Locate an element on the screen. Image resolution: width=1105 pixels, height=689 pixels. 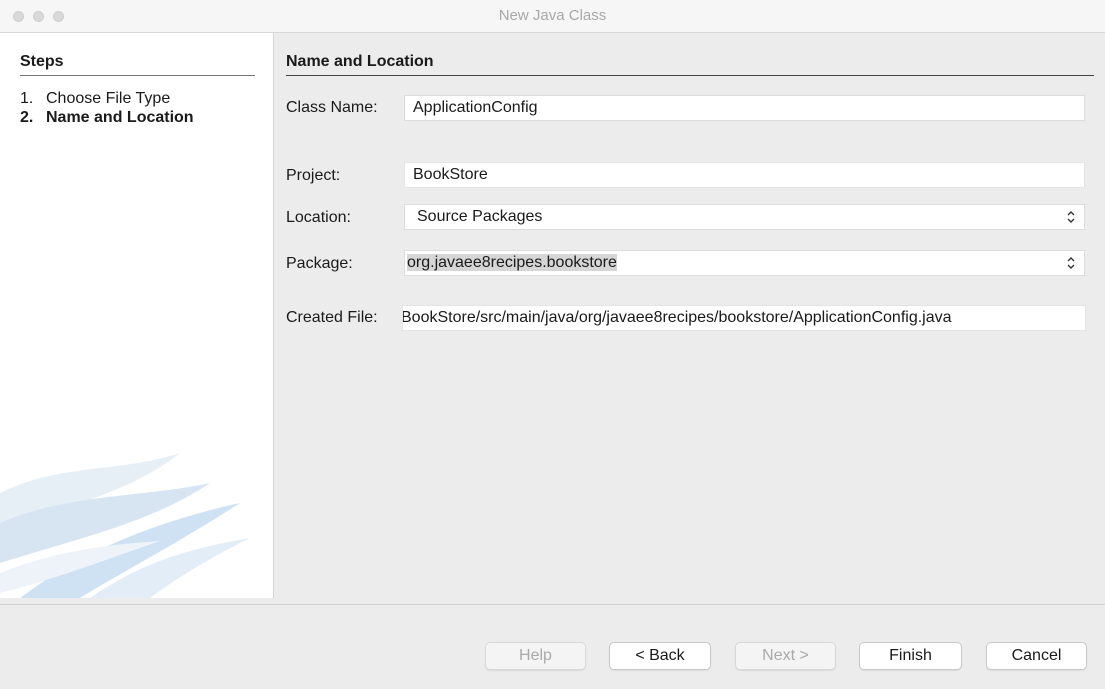
steps-heading: Steps is located at coordinates (137, 64).